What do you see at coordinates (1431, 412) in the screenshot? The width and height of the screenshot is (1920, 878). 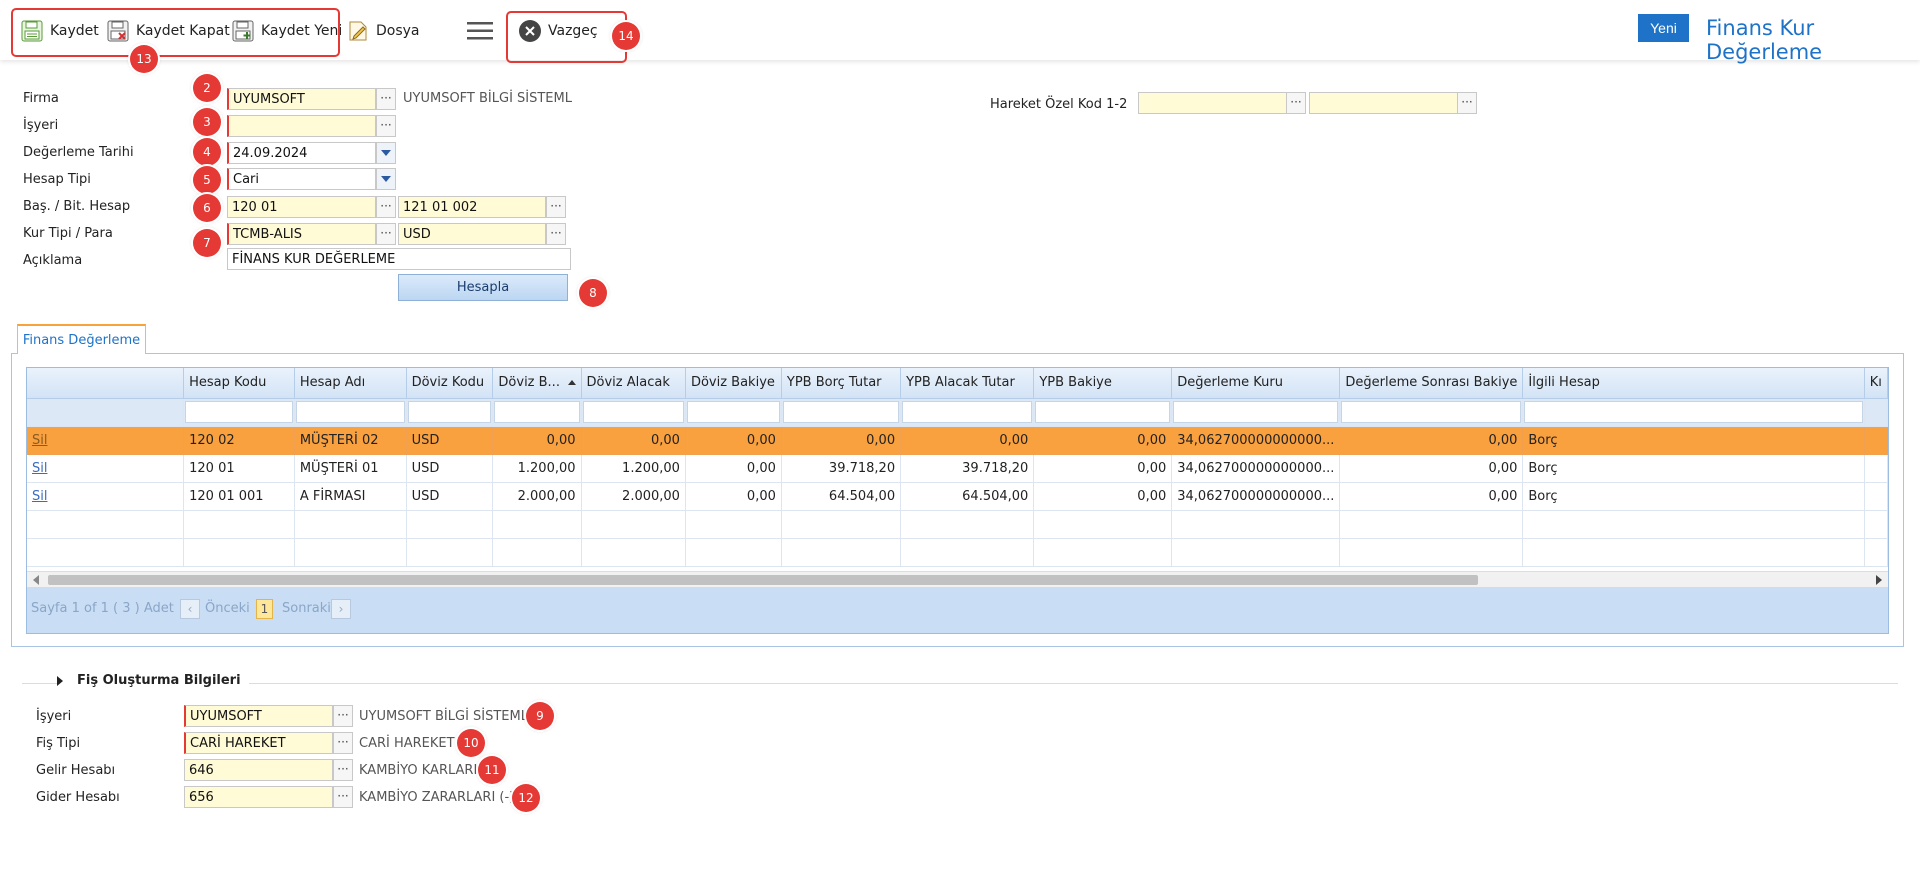 I see `filter-input-sonrasi-bakiye` at bounding box center [1431, 412].